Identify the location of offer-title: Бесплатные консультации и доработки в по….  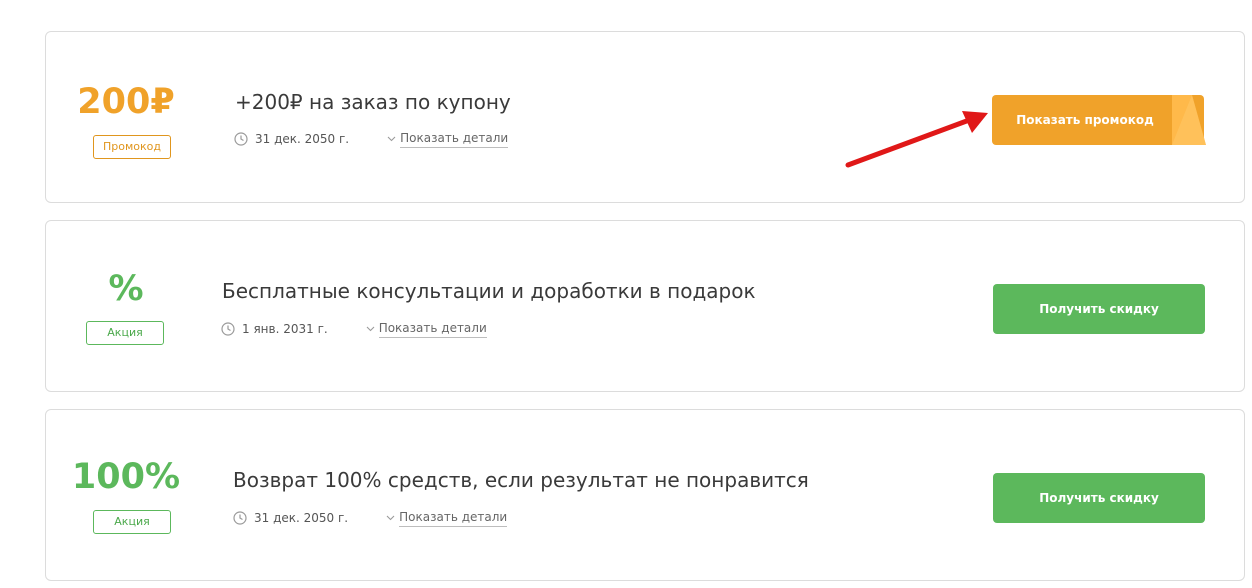
(489, 291).